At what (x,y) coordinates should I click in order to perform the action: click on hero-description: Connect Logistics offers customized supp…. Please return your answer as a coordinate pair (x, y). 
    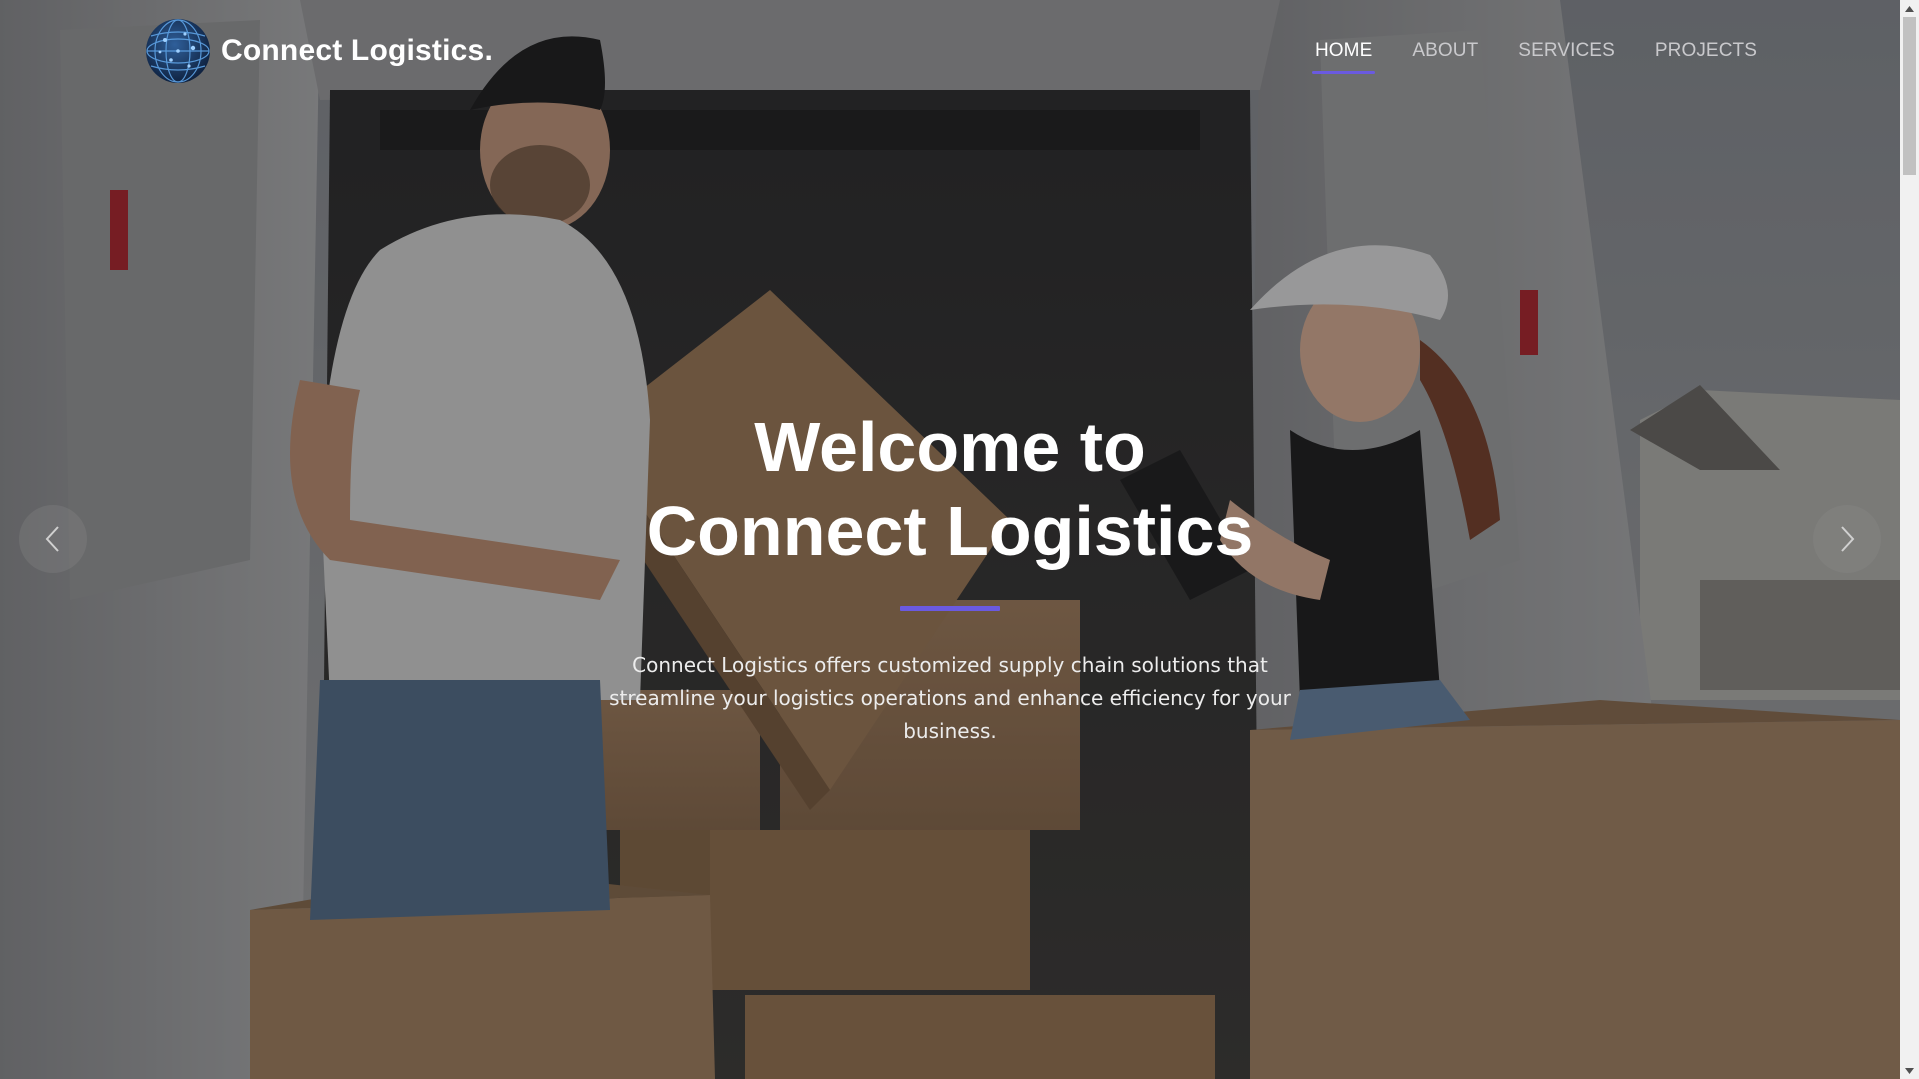
    Looking at the image, I should click on (950, 698).